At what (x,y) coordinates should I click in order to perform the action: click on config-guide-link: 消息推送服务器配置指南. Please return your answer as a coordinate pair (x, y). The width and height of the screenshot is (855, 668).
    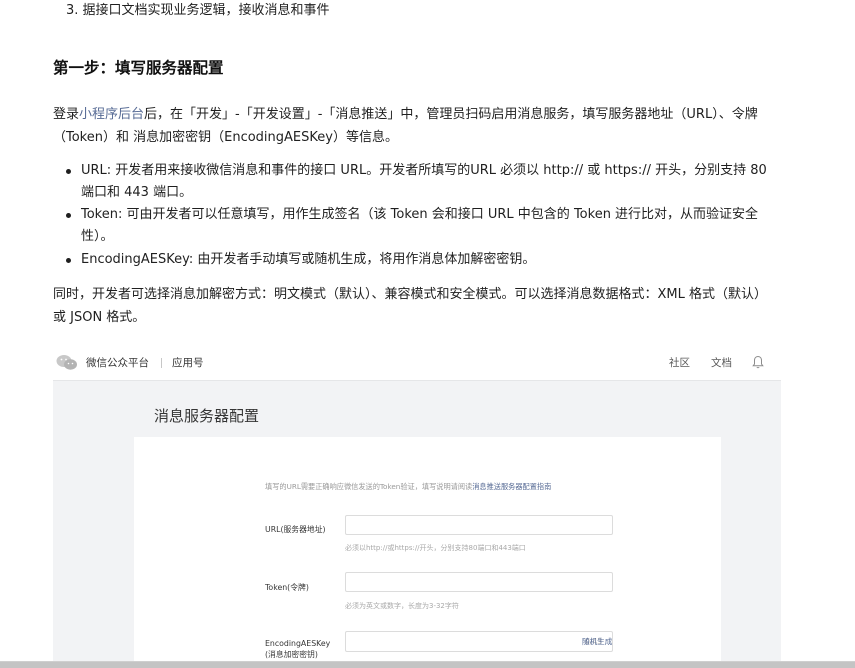
    Looking at the image, I should click on (511, 486).